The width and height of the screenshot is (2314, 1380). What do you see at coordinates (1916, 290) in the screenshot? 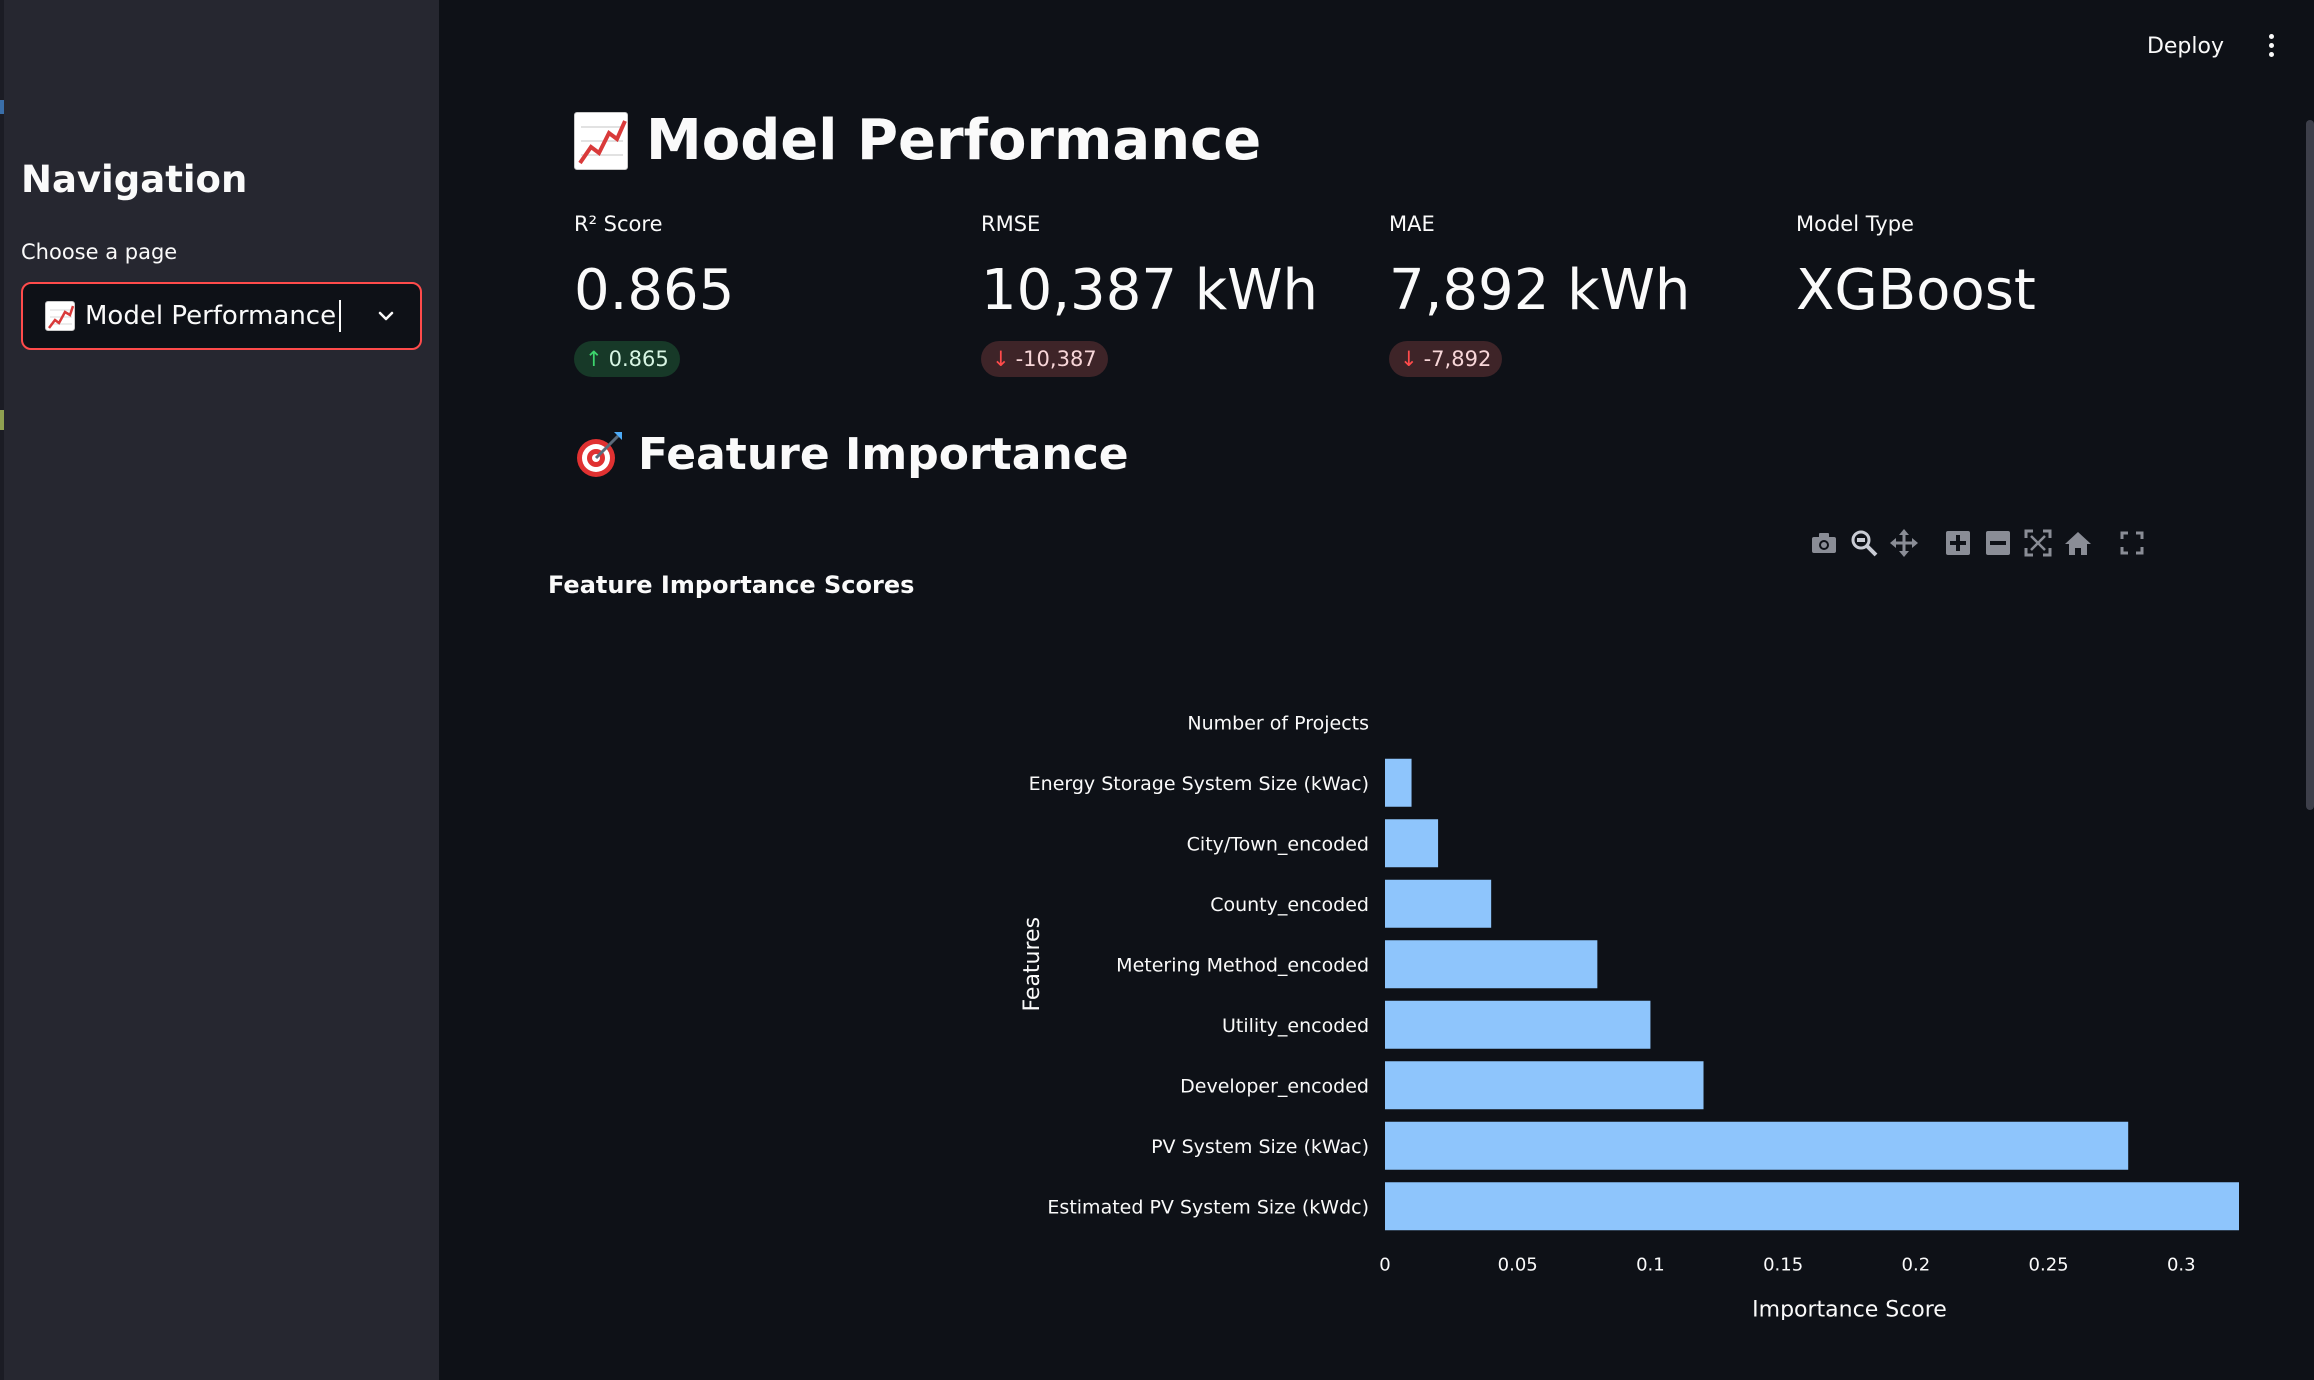
I see `metric-value: XGBoost` at bounding box center [1916, 290].